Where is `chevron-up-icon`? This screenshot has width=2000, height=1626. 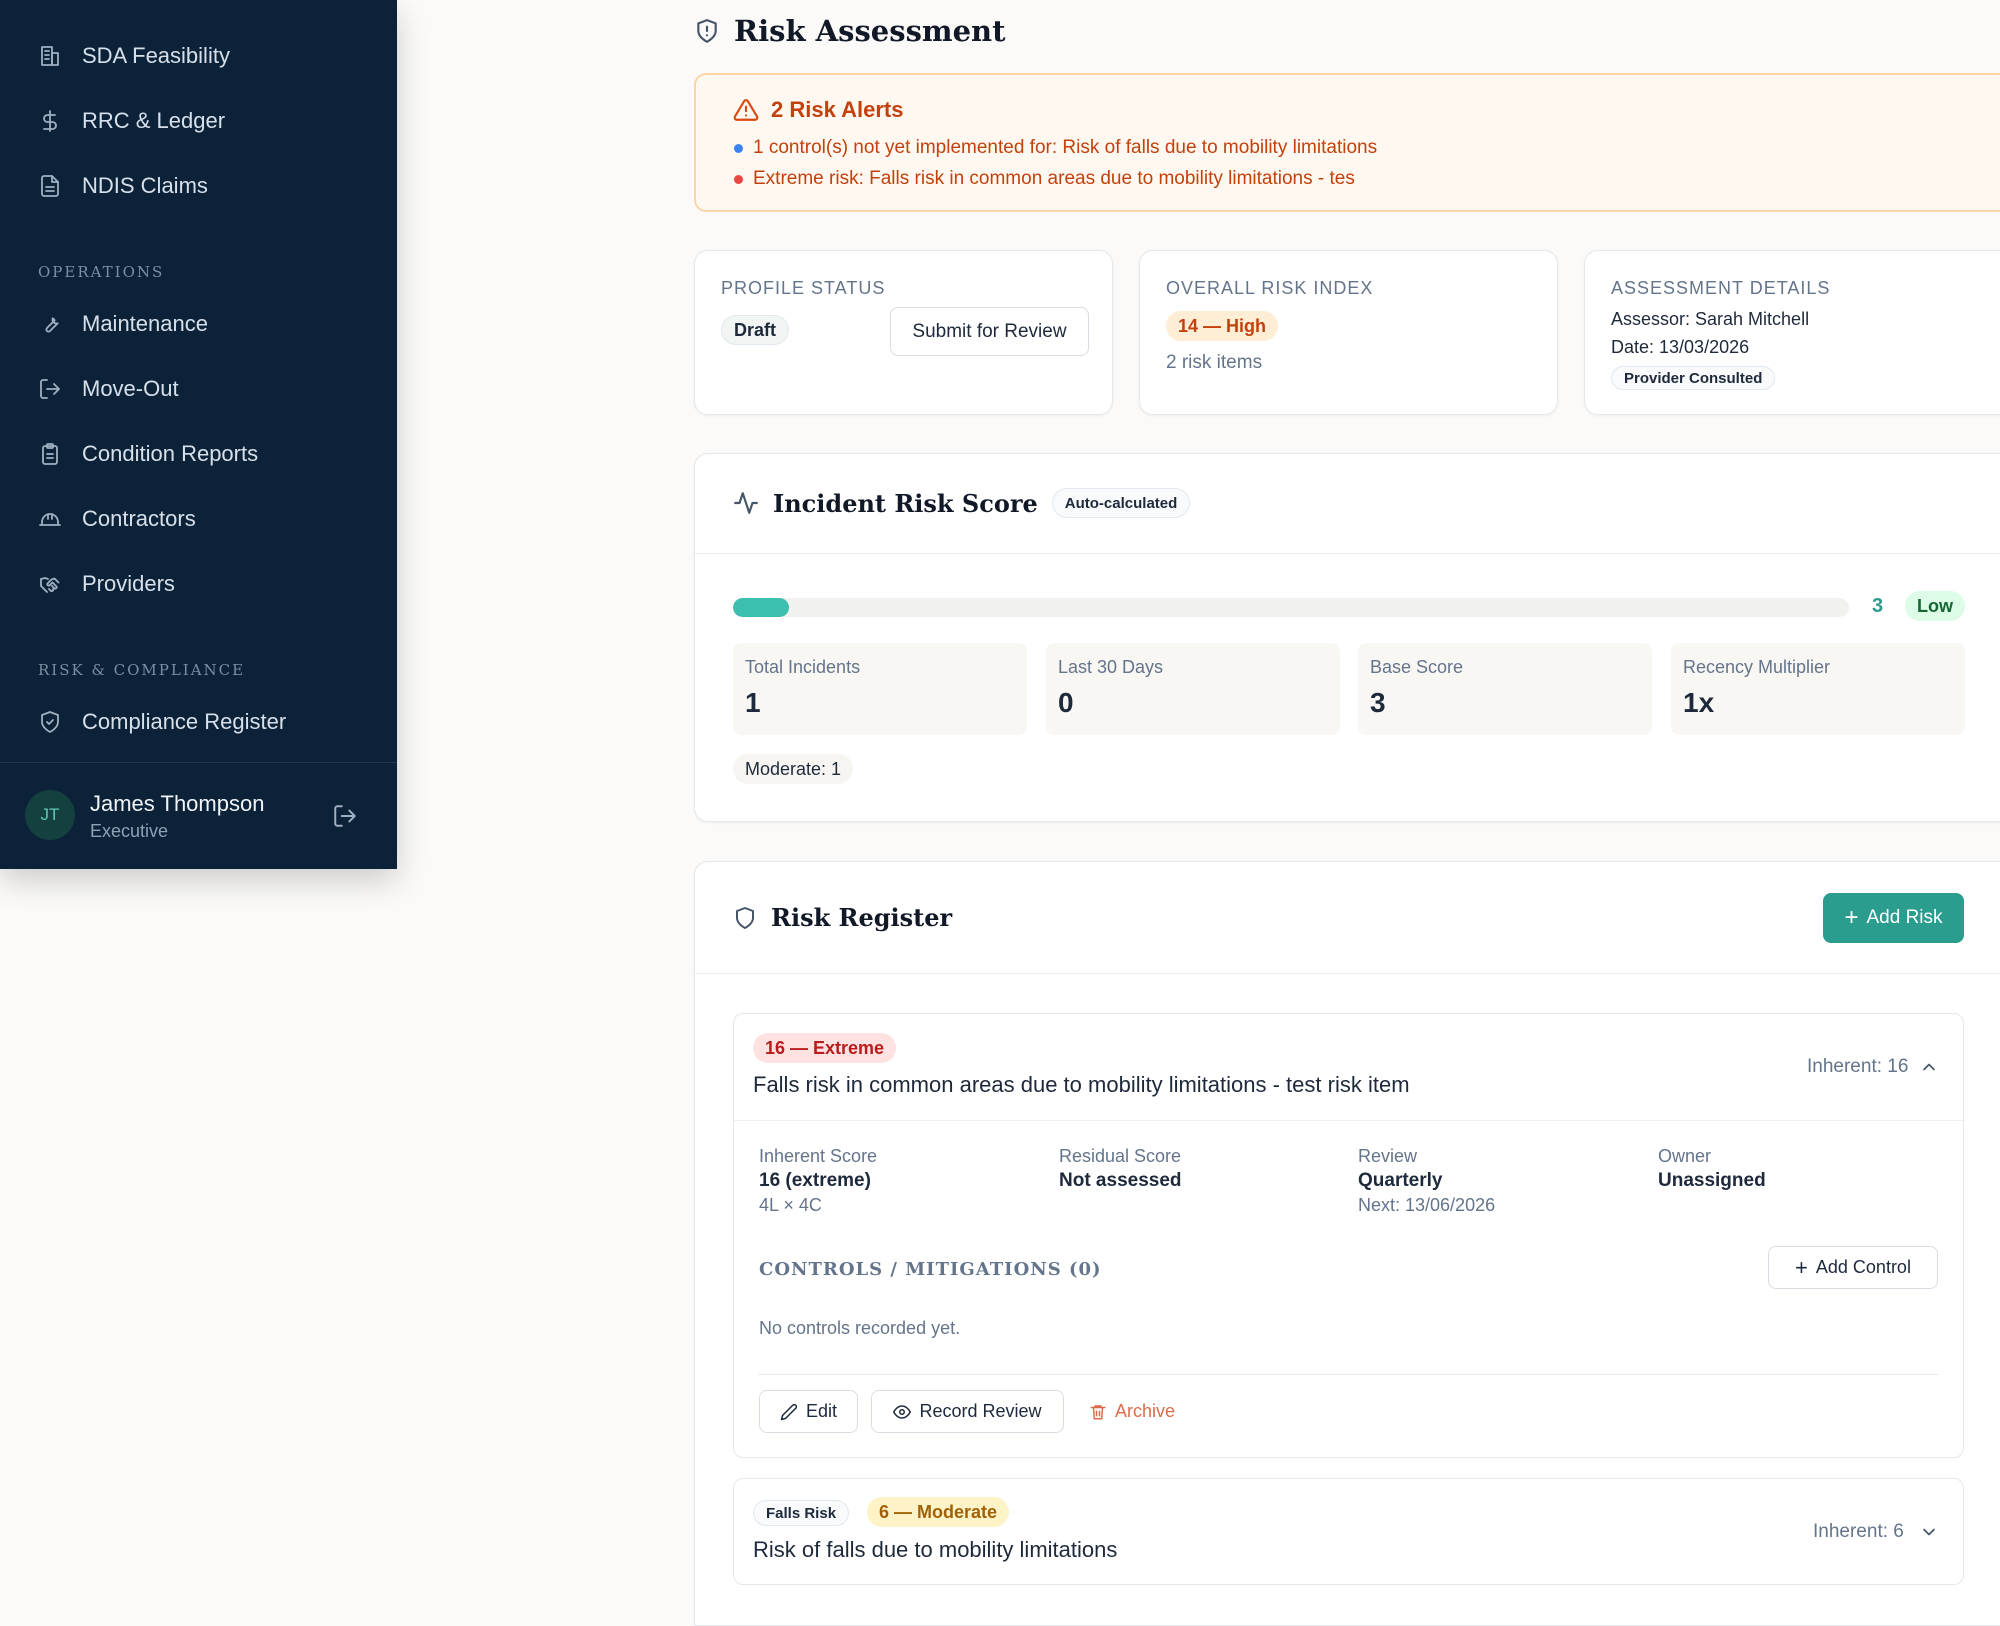 chevron-up-icon is located at coordinates (1929, 1067).